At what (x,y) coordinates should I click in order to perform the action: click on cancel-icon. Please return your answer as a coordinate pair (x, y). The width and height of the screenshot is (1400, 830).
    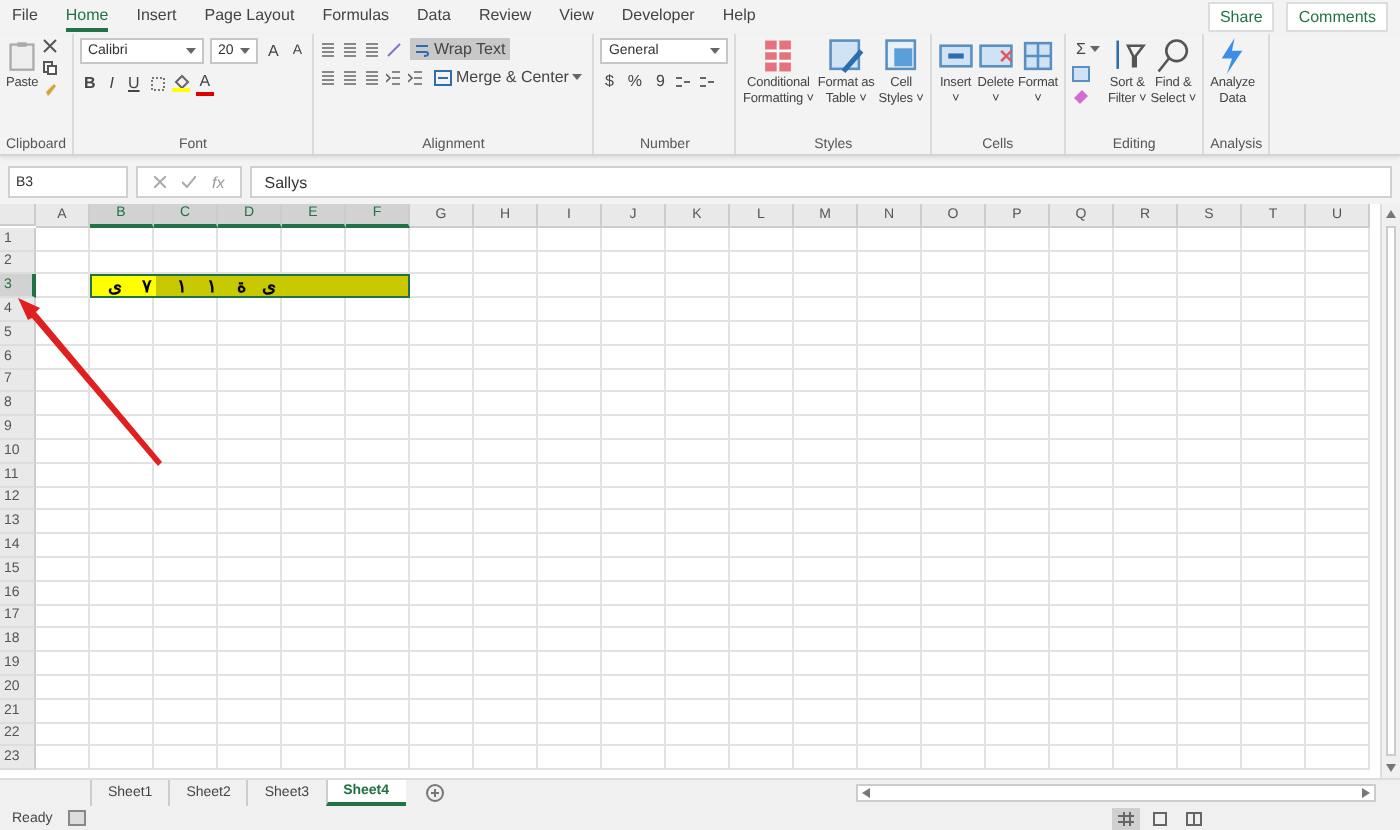
    Looking at the image, I should click on (160, 182).